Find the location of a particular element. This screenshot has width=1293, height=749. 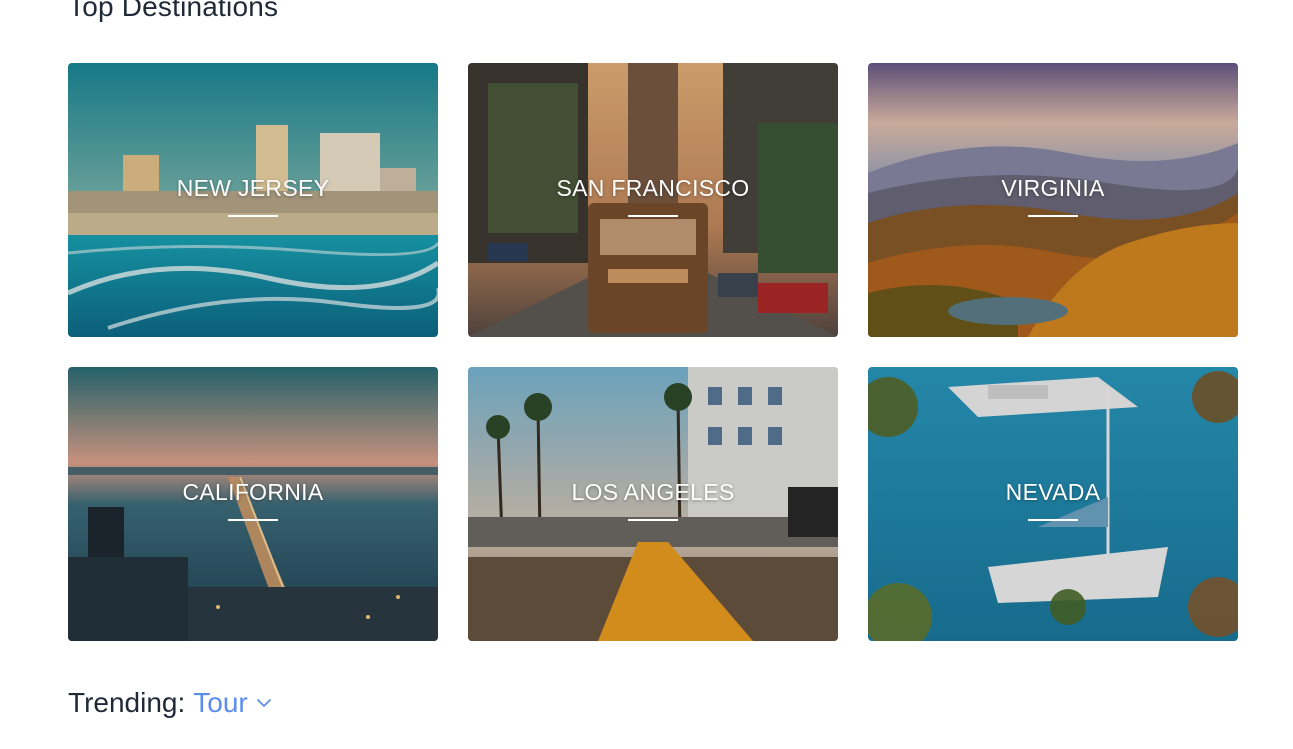

section-title: Top Destinations is located at coordinates (173, 11).